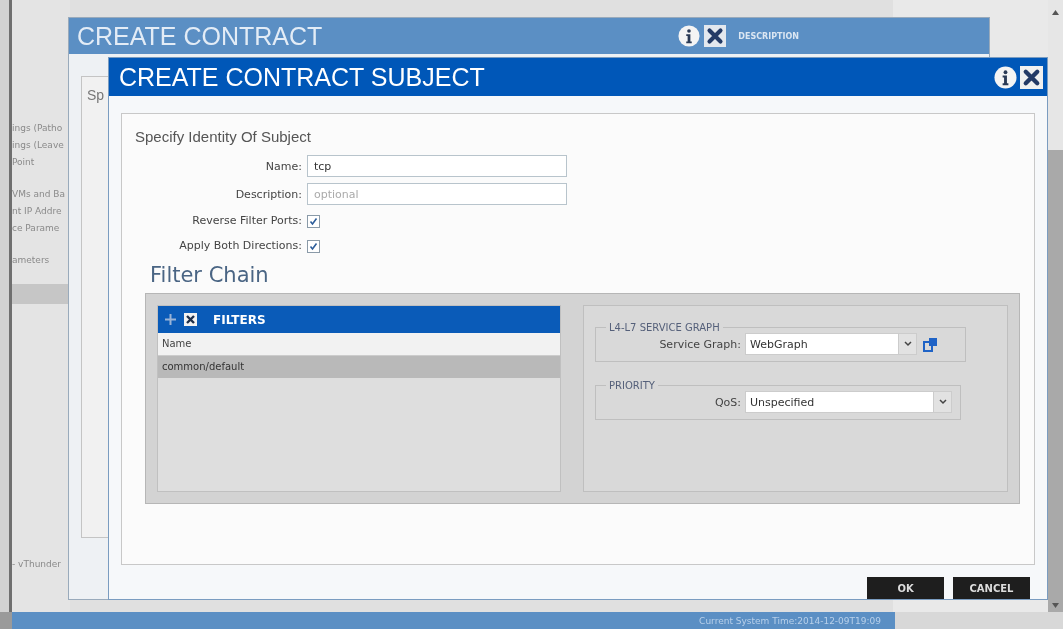 The width and height of the screenshot is (1063, 629). Describe the element at coordinates (246, 220) in the screenshot. I see `field-label: Reverse Filter Ports:` at that location.